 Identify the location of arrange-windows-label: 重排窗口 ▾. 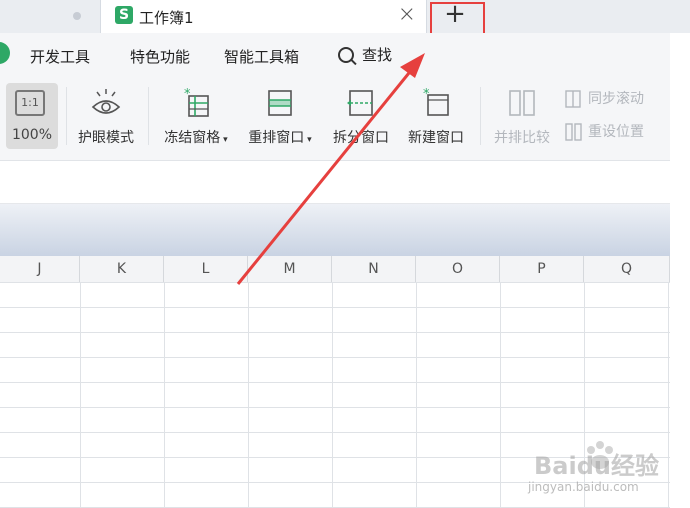
(280, 138).